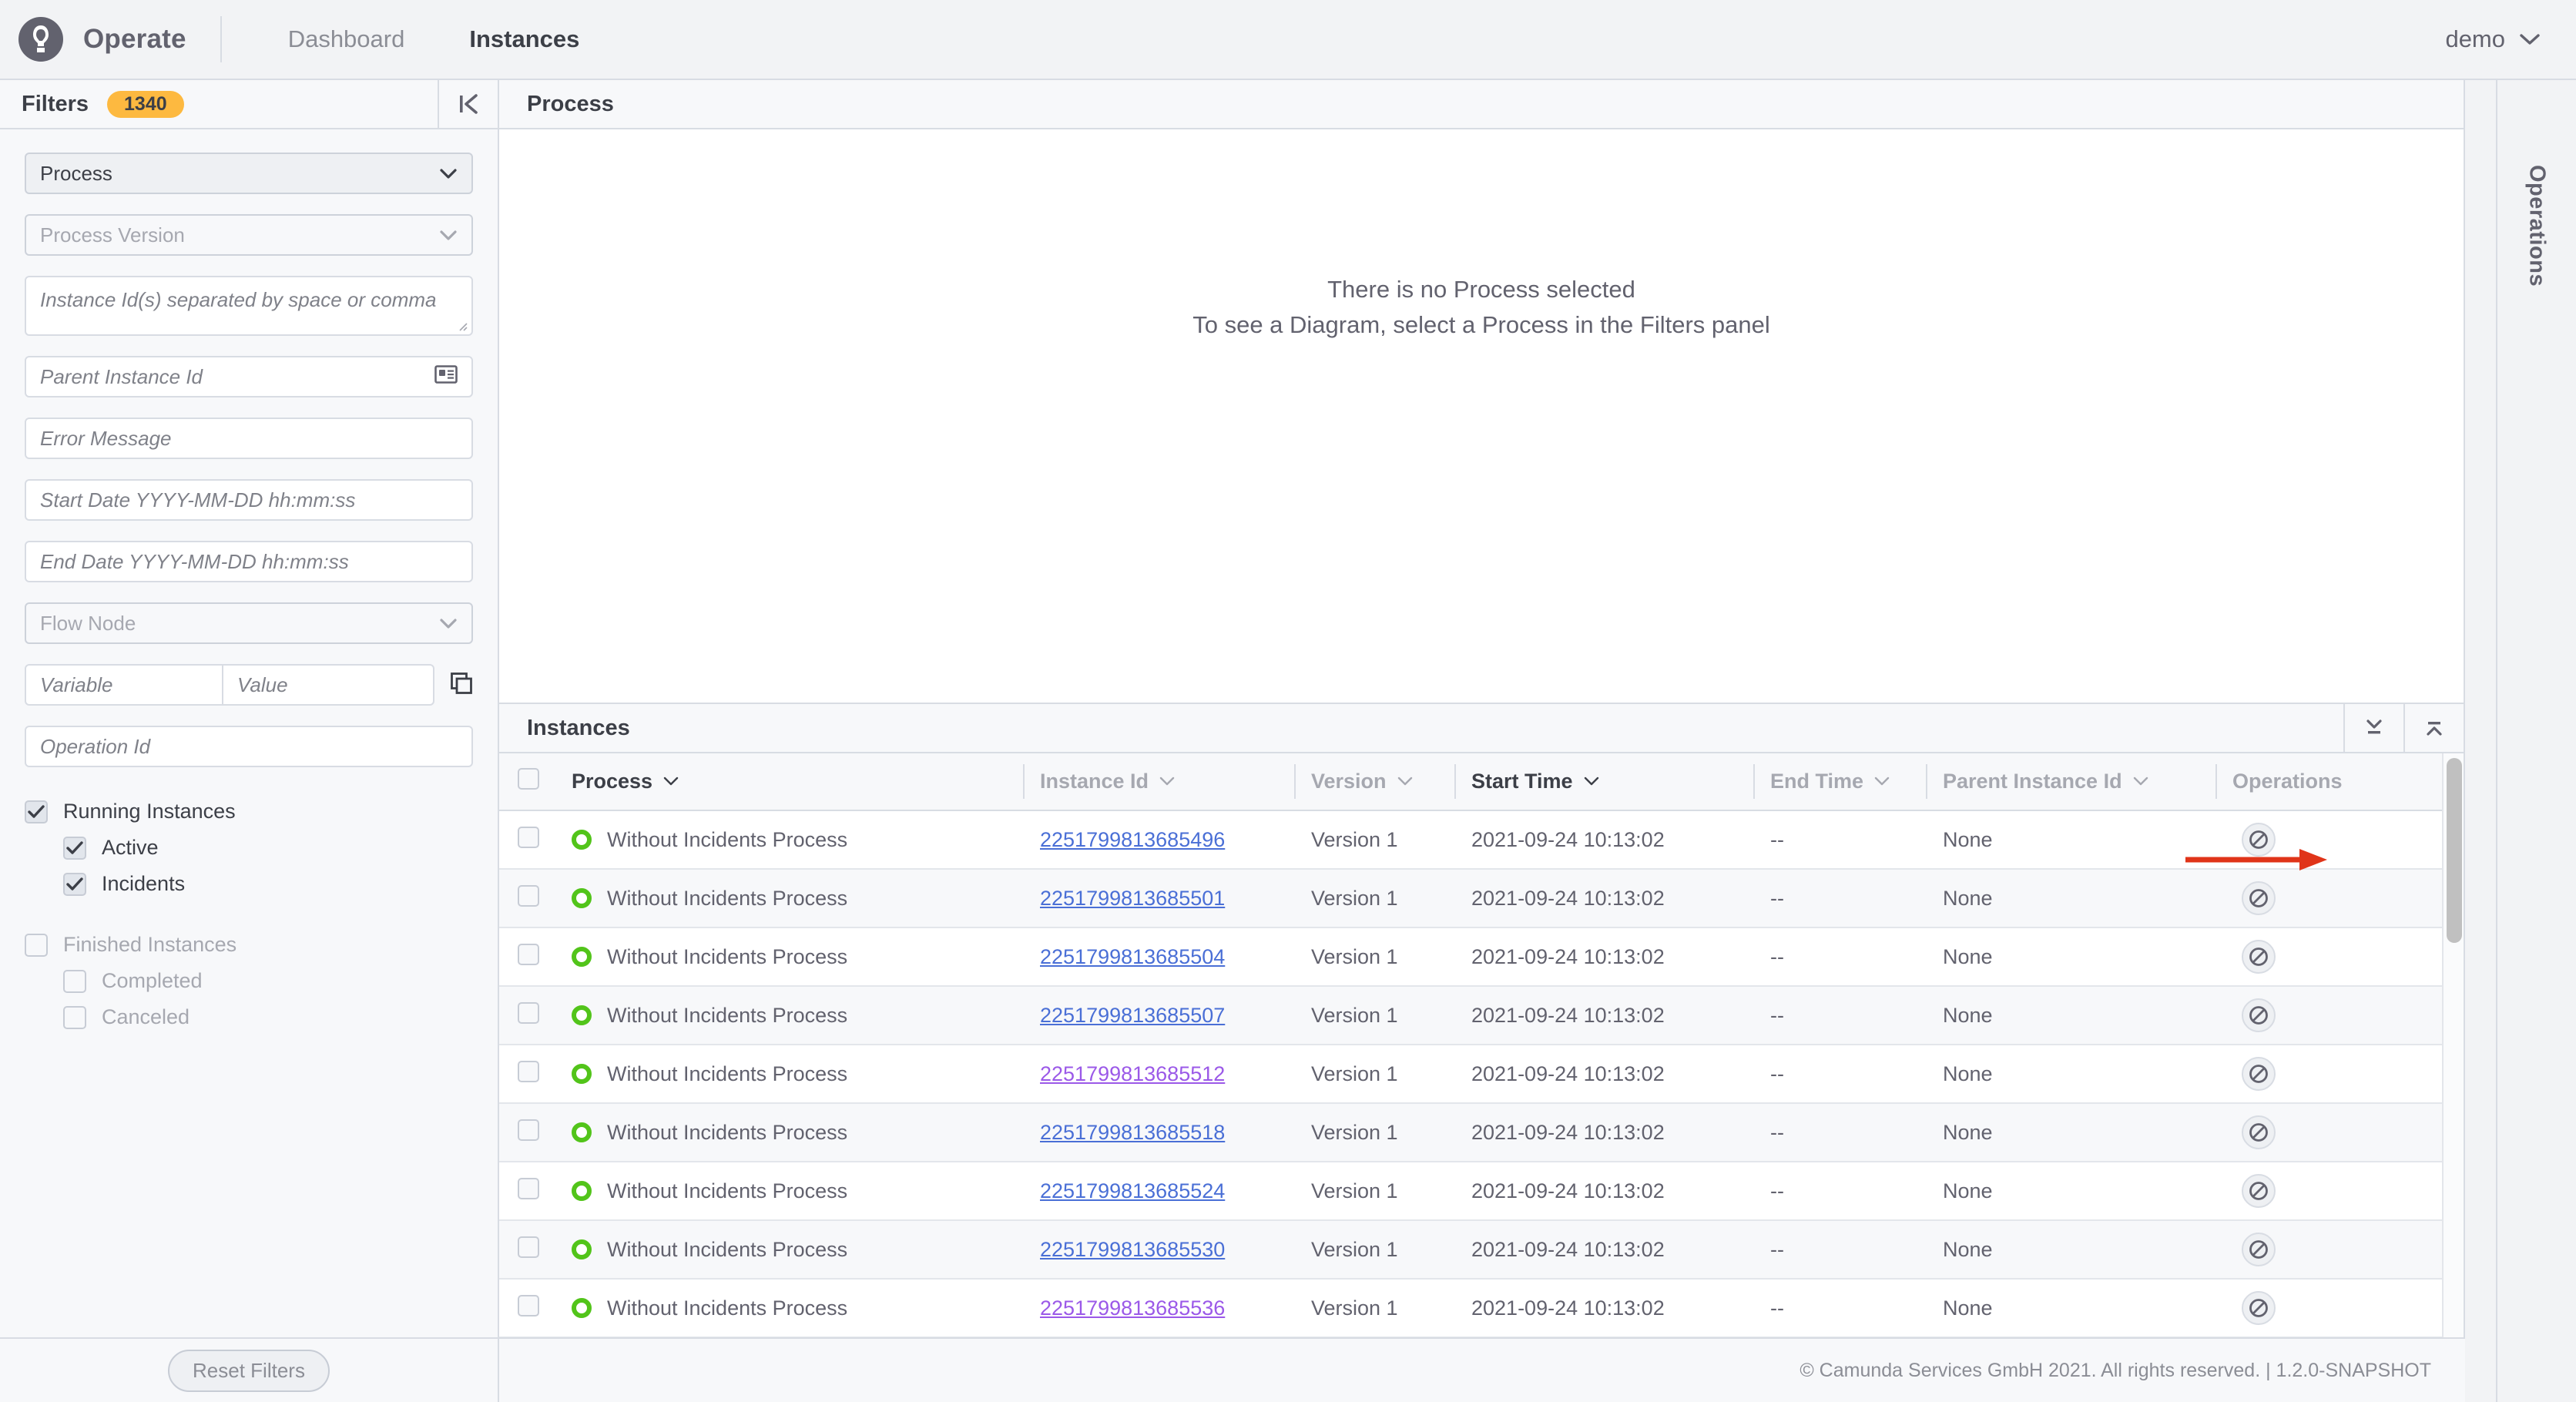  What do you see at coordinates (1132, 1308) in the screenshot?
I see `instance-id-link: 2251799813685536` at bounding box center [1132, 1308].